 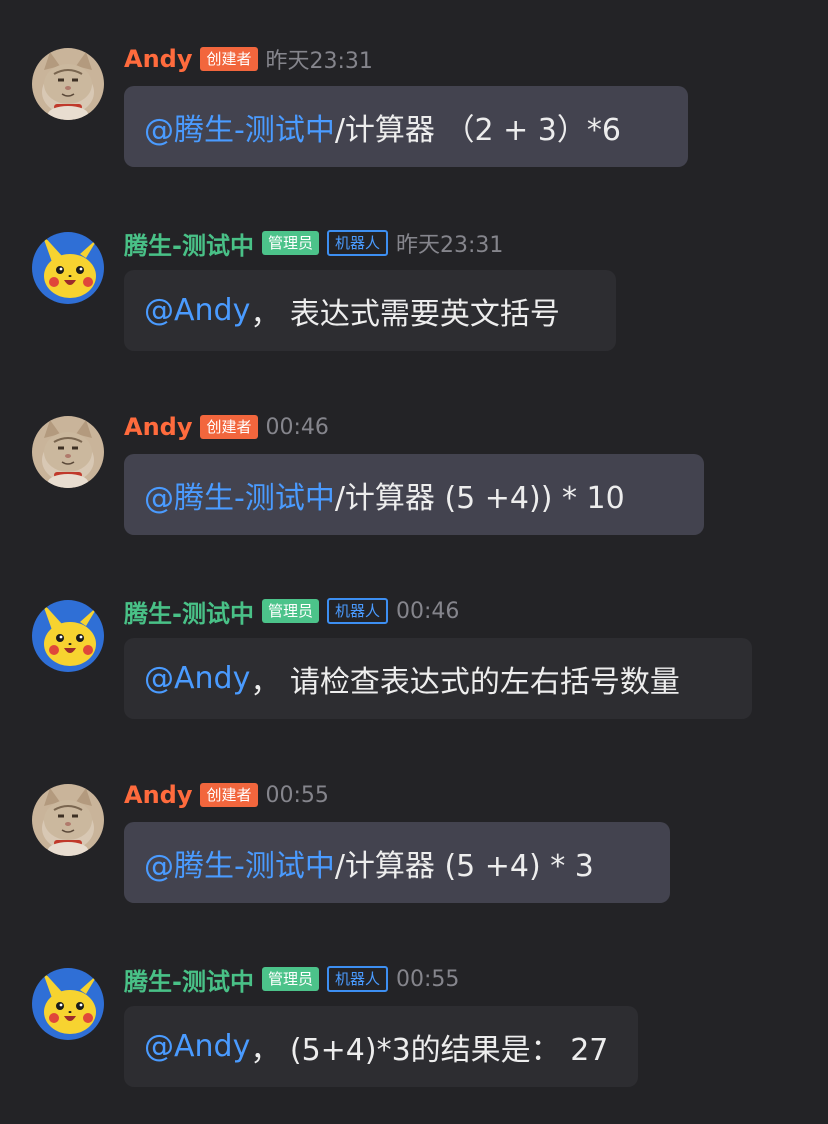 What do you see at coordinates (405, 314) in the screenshot?
I see `message-text: ， 表达式需要英文括号` at bounding box center [405, 314].